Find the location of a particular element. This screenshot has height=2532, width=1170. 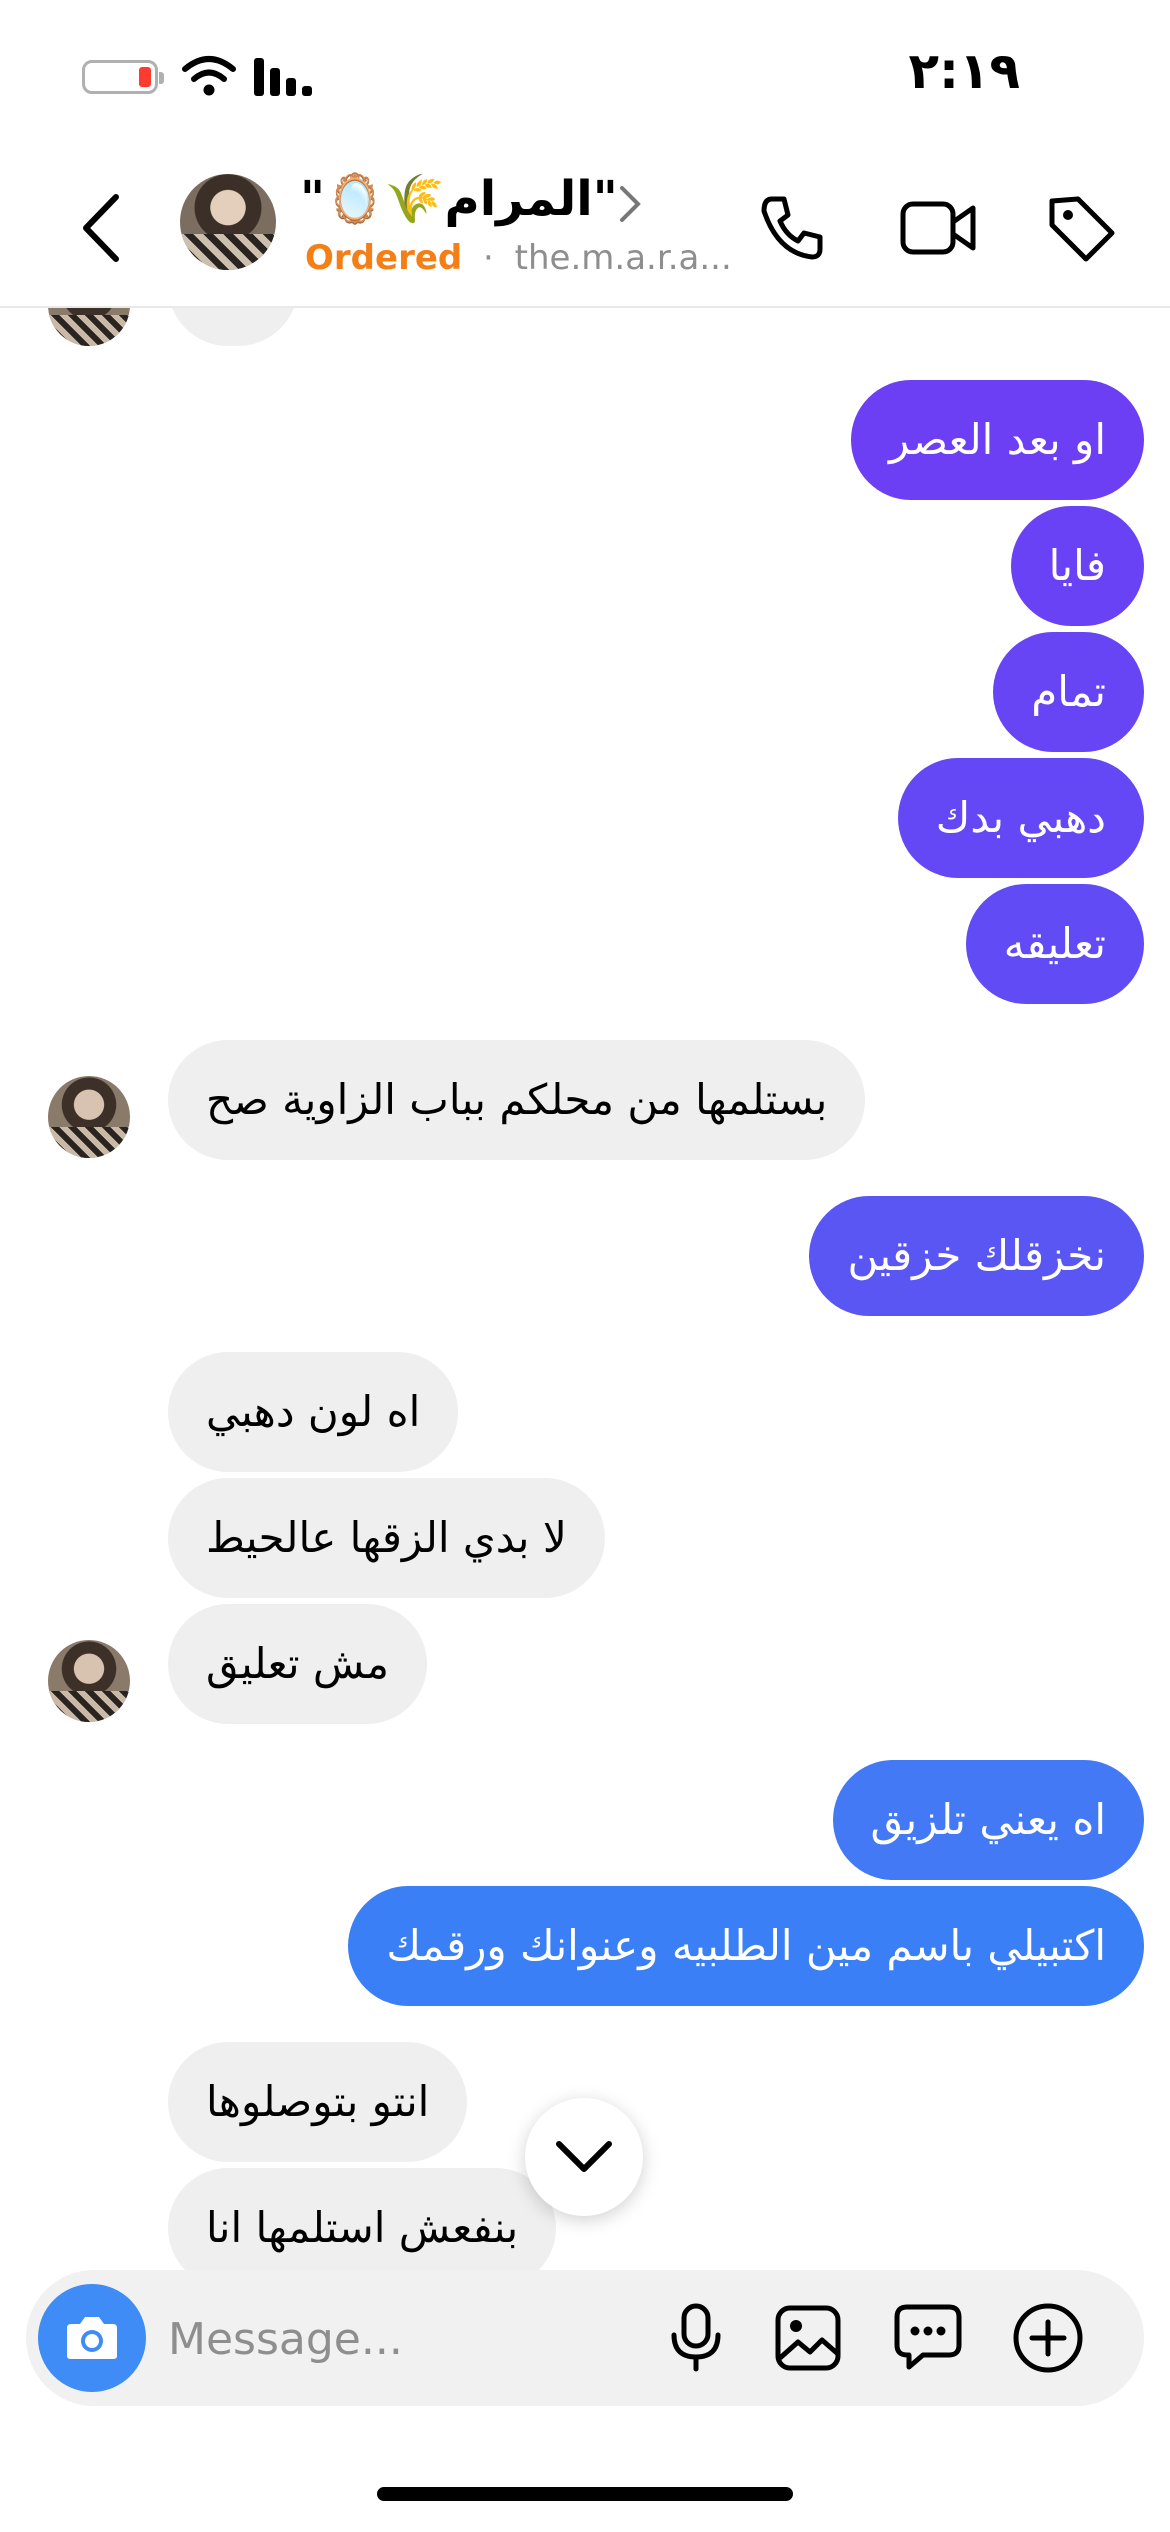

camera-button is located at coordinates (92, 2338).